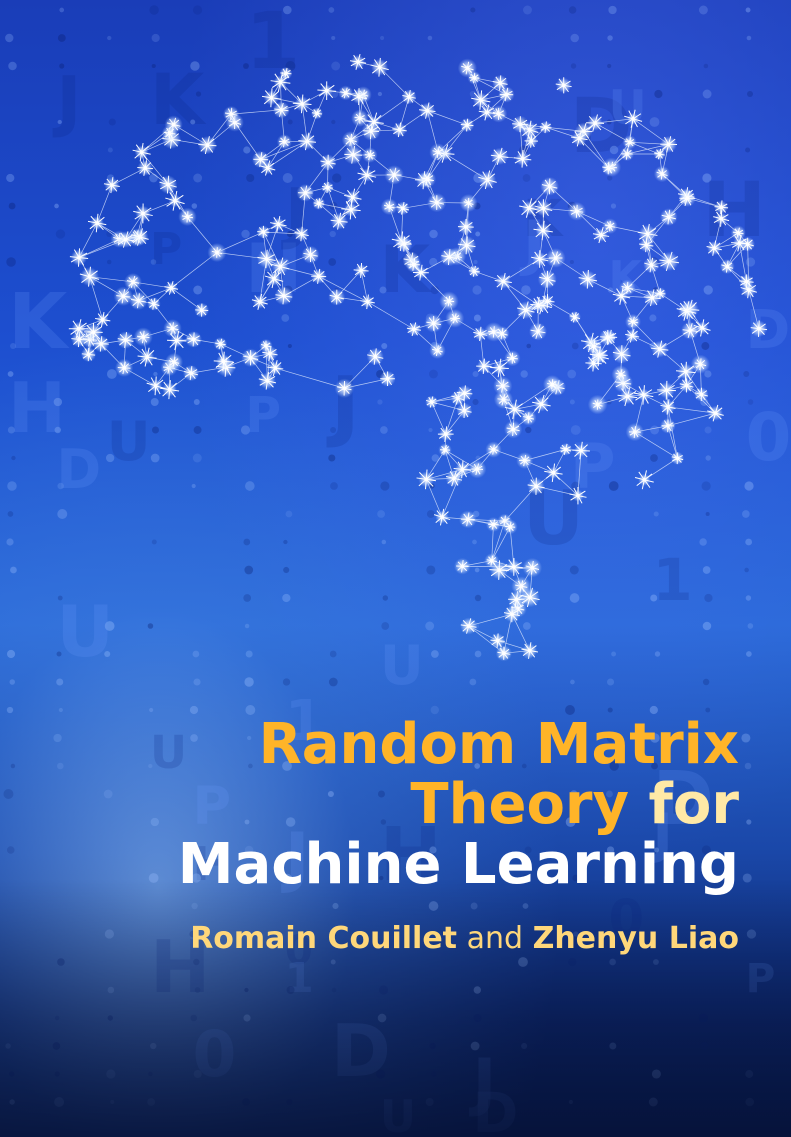 The image size is (791, 1137). I want to click on title-line-3: Machine Learning, so click(389, 865).